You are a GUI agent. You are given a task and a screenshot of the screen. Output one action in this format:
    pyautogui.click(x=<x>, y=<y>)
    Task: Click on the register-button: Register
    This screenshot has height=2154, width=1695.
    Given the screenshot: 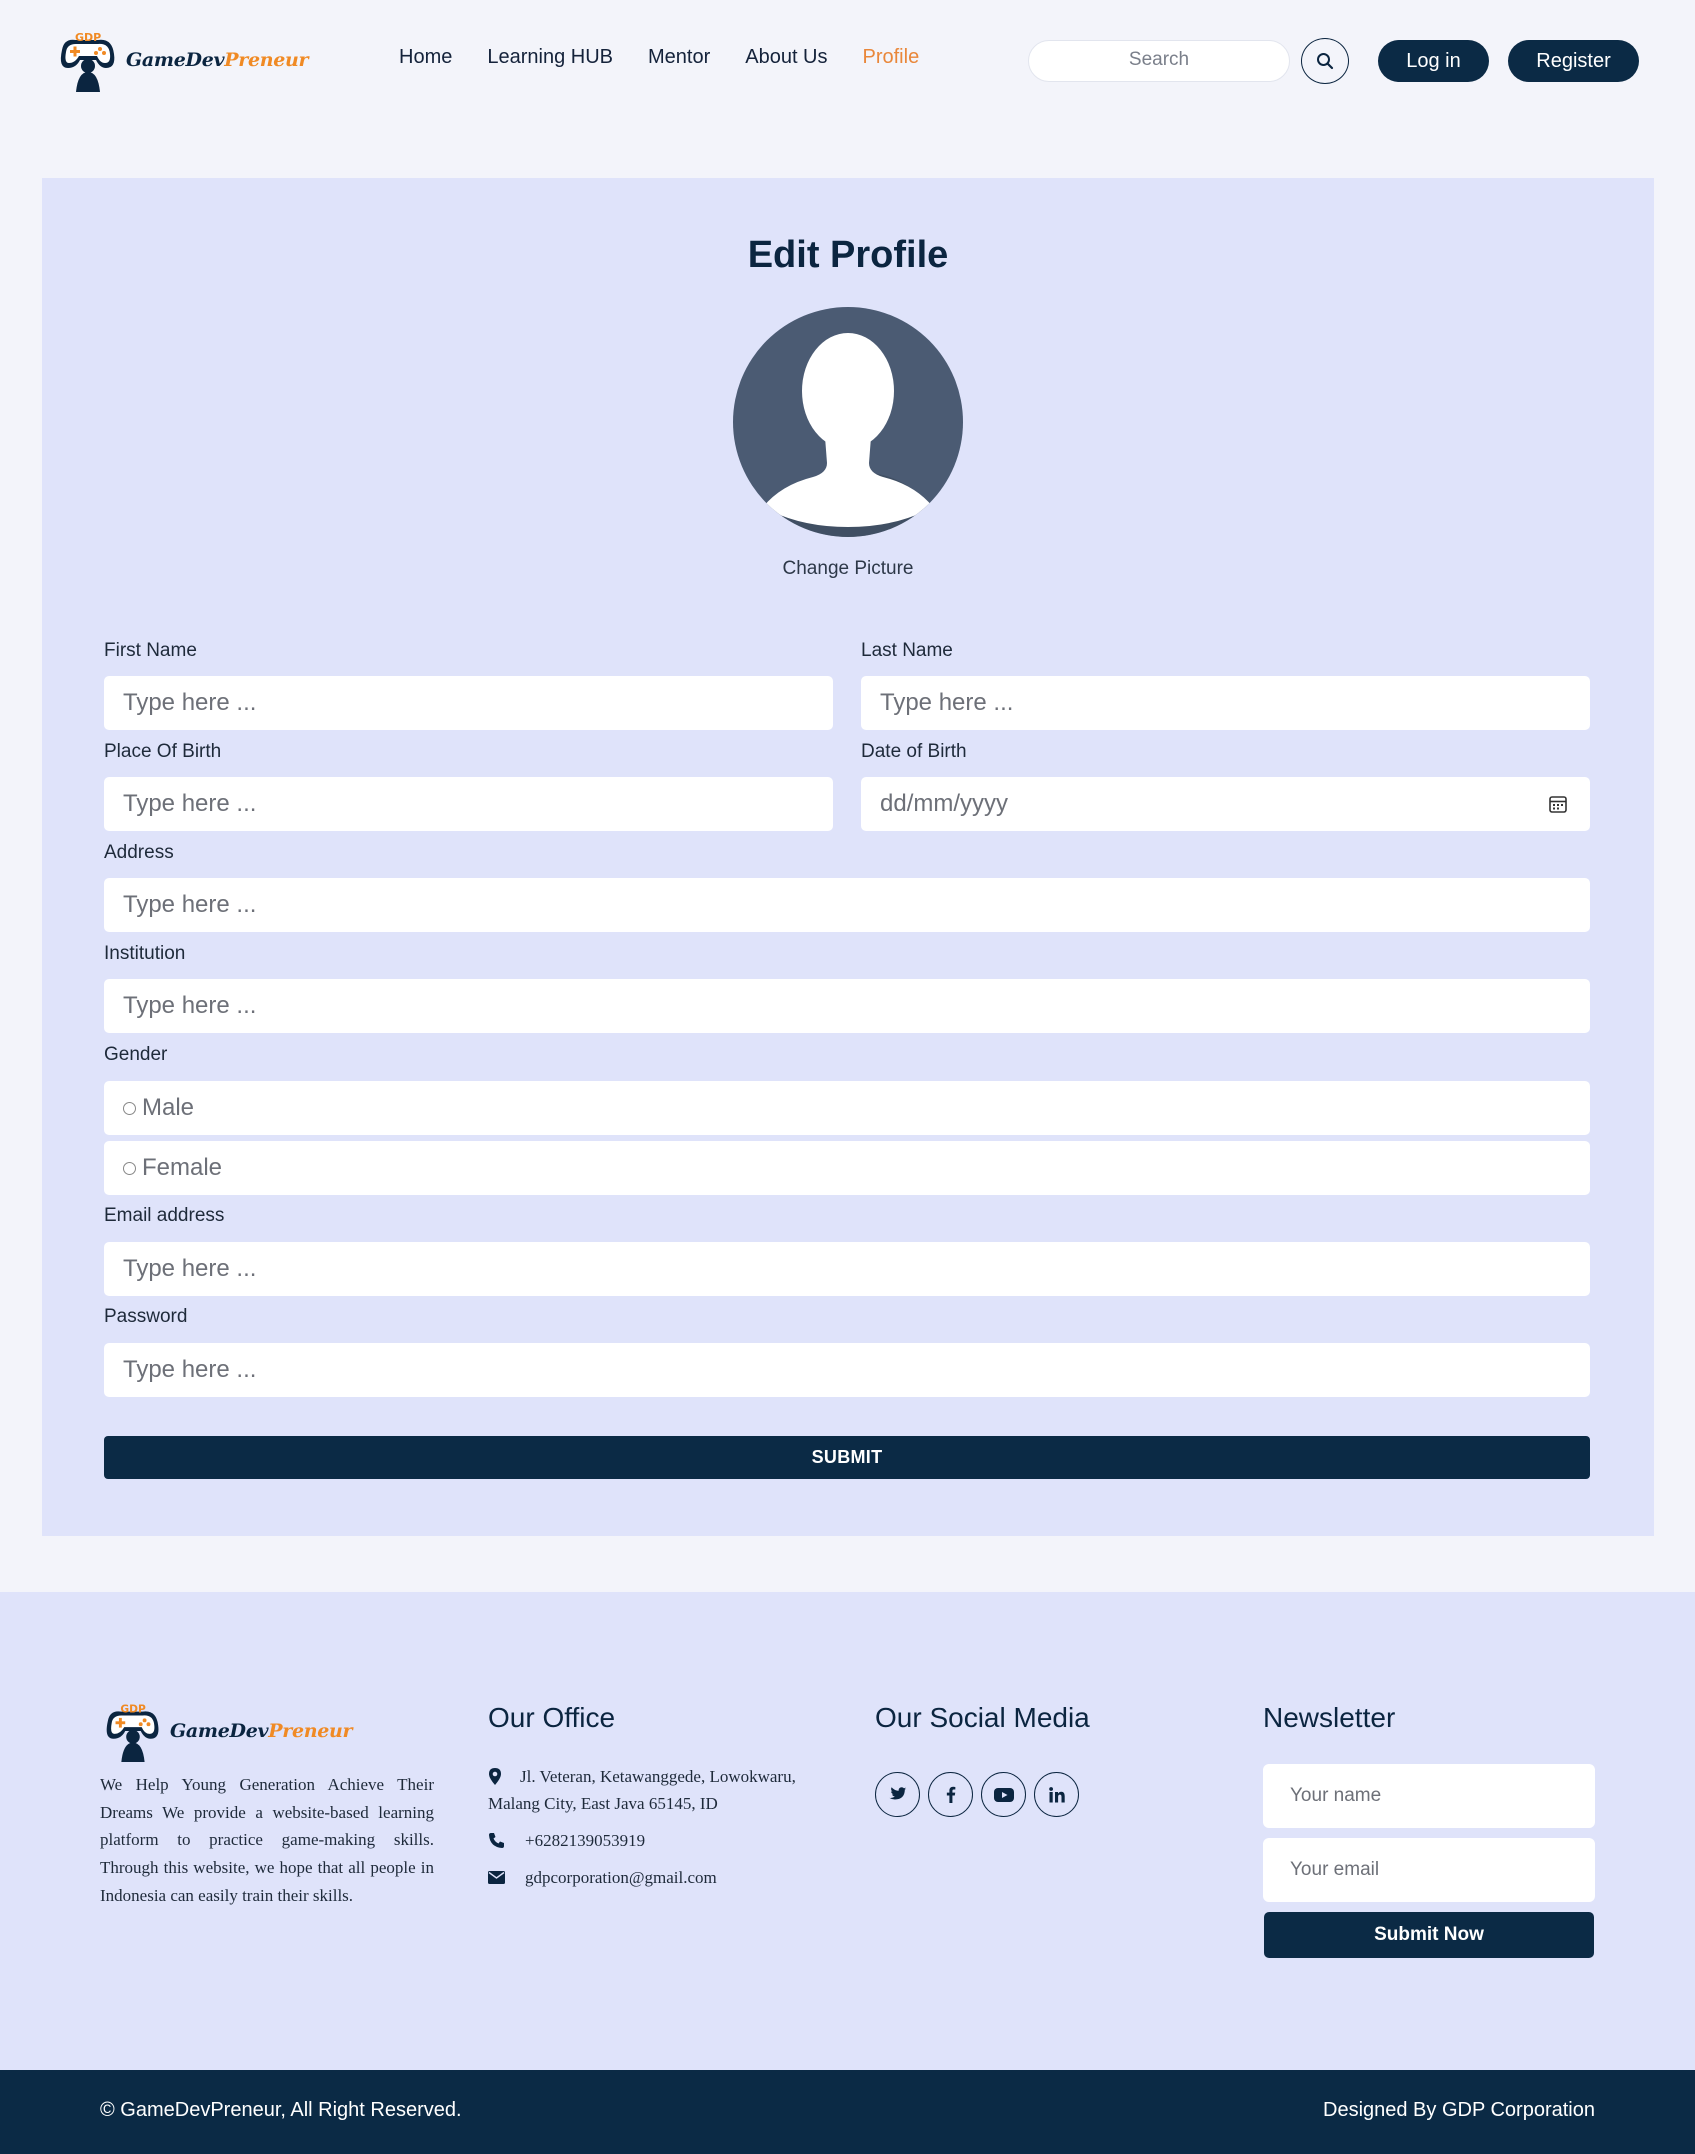 What is the action you would take?
    pyautogui.click(x=1573, y=61)
    